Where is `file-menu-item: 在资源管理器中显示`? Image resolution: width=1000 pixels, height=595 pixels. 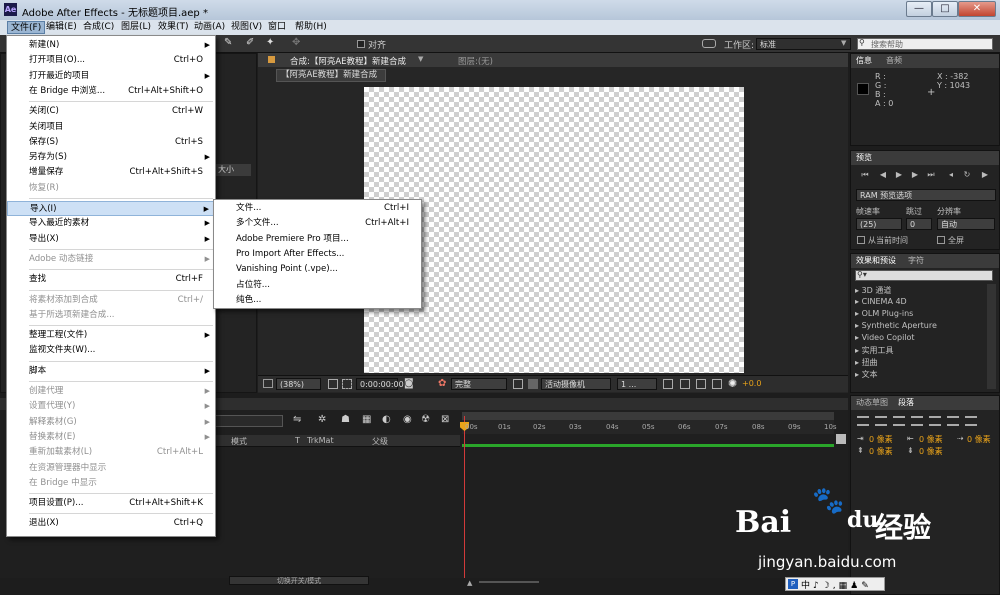
file-menu-item: 在资源管理器中显示 is located at coordinates (111, 468).